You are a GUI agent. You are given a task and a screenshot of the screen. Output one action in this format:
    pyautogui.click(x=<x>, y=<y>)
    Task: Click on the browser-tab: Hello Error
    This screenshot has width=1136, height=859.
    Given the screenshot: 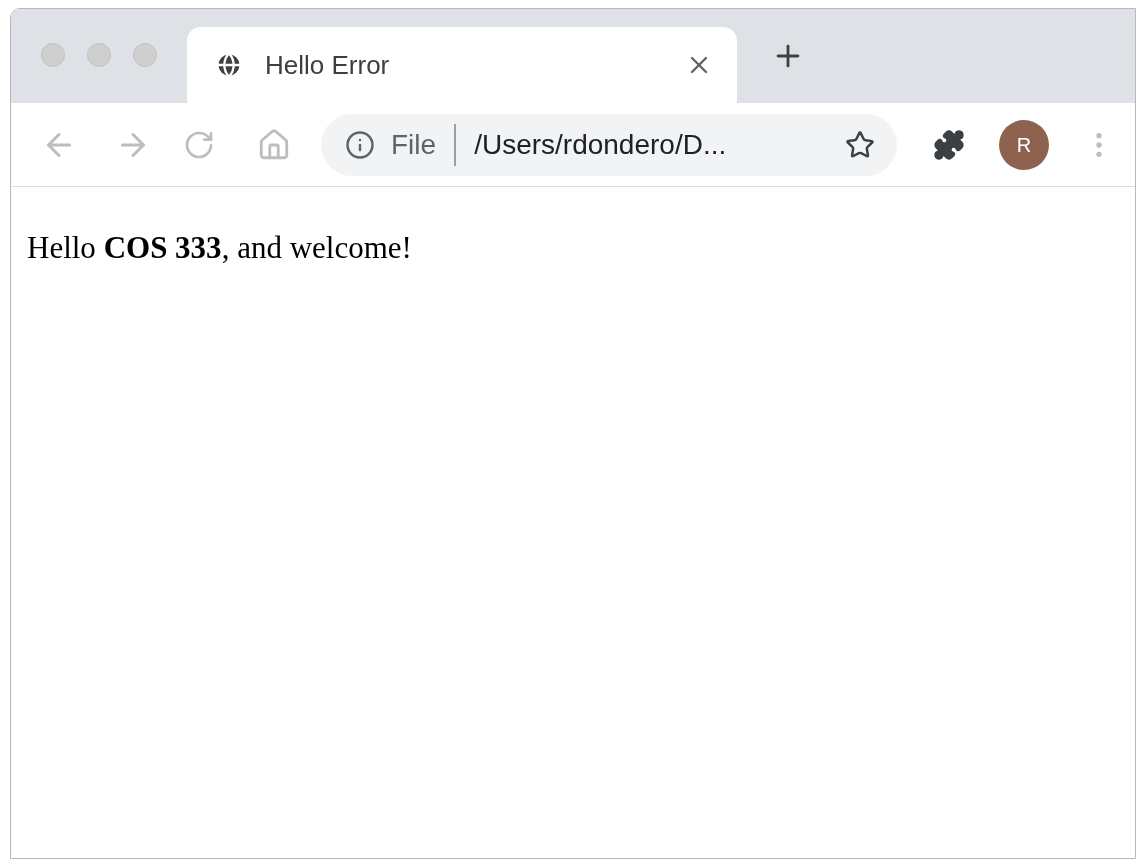 What is the action you would take?
    pyautogui.click(x=462, y=65)
    